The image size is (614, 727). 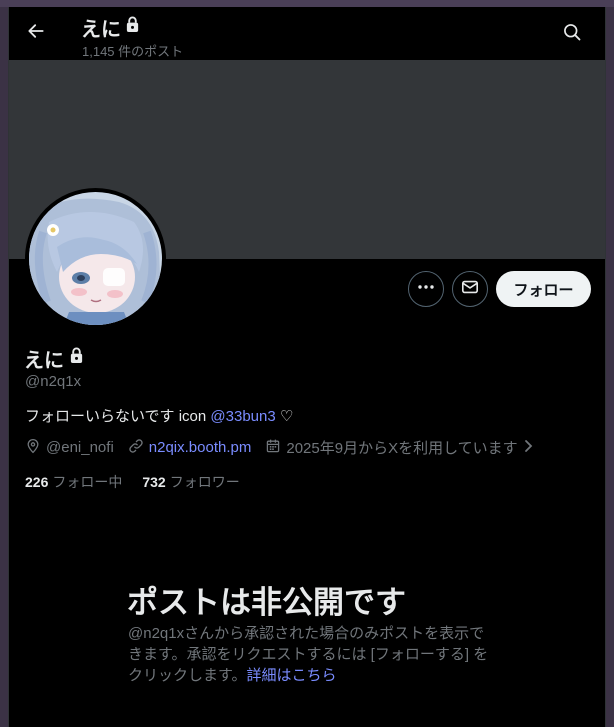 What do you see at coordinates (44, 361) in the screenshot?
I see `display-name: えに` at bounding box center [44, 361].